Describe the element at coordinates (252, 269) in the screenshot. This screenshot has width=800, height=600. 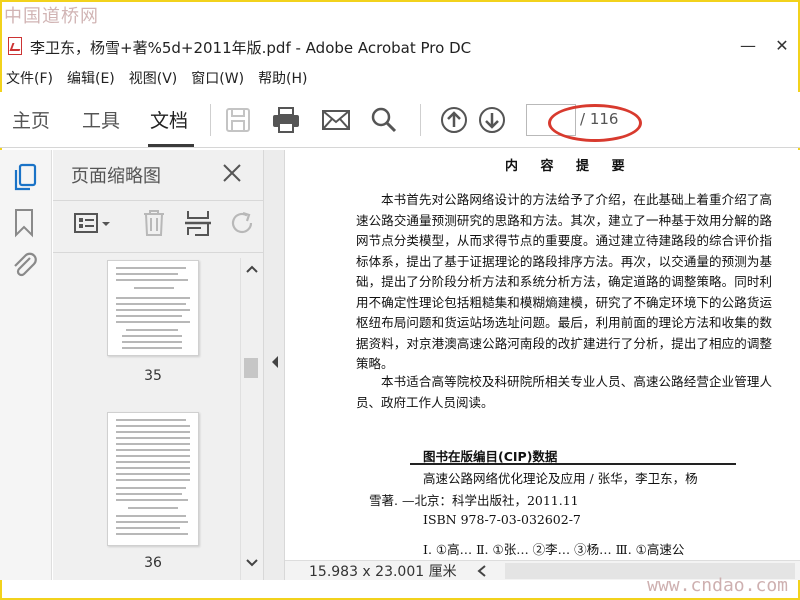
I see `scroll-up-icon` at that location.